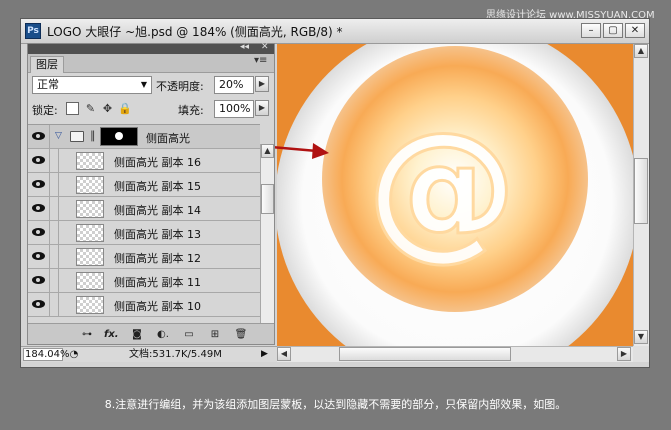  I want to click on fill-label: 填充:, so click(191, 110).